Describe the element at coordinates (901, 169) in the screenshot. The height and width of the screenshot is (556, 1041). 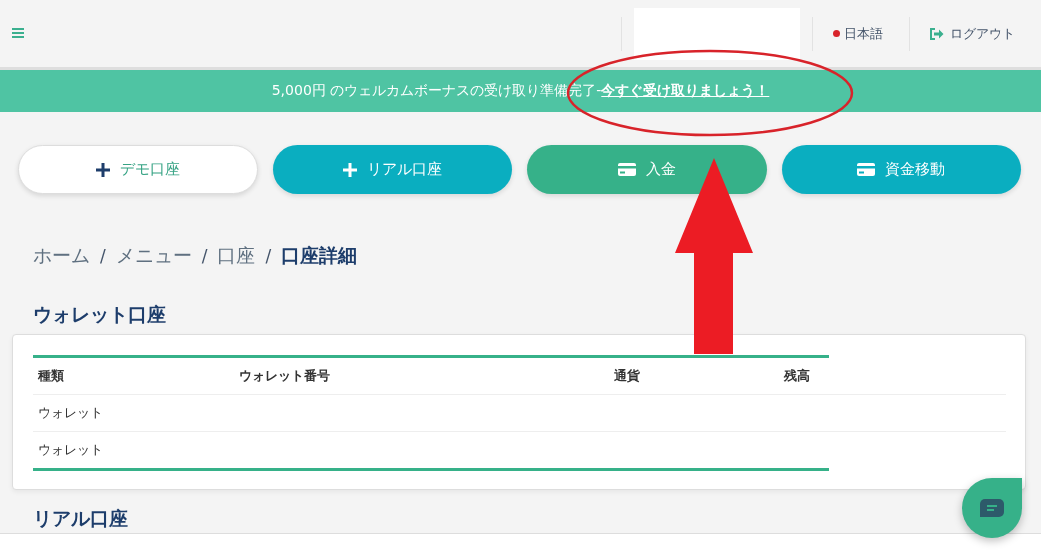
I see `account-action-button: 資金移動` at that location.